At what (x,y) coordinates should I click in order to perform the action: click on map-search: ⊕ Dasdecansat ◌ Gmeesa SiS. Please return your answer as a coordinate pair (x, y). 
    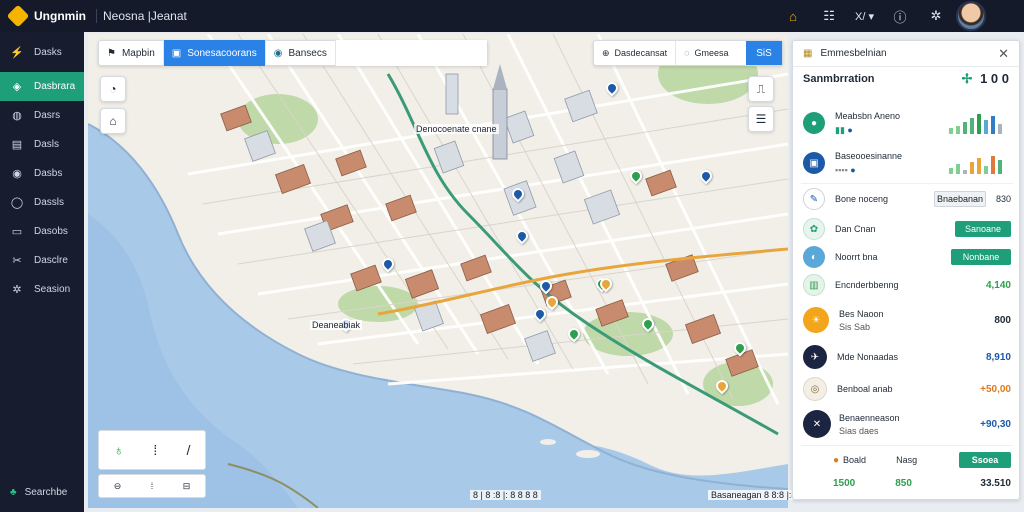
    Looking at the image, I should click on (688, 53).